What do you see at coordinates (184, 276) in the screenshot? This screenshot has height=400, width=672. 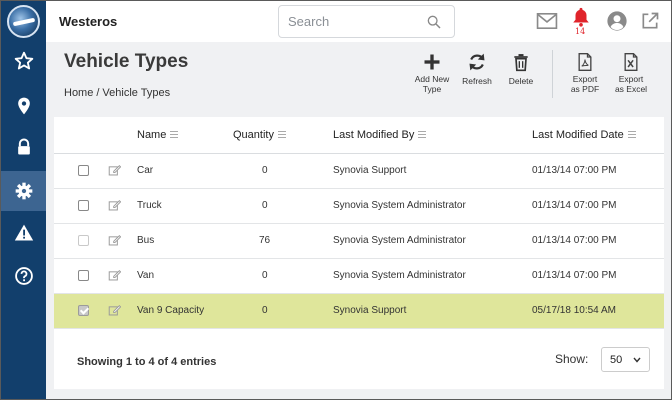 I see `cell-name: Van` at bounding box center [184, 276].